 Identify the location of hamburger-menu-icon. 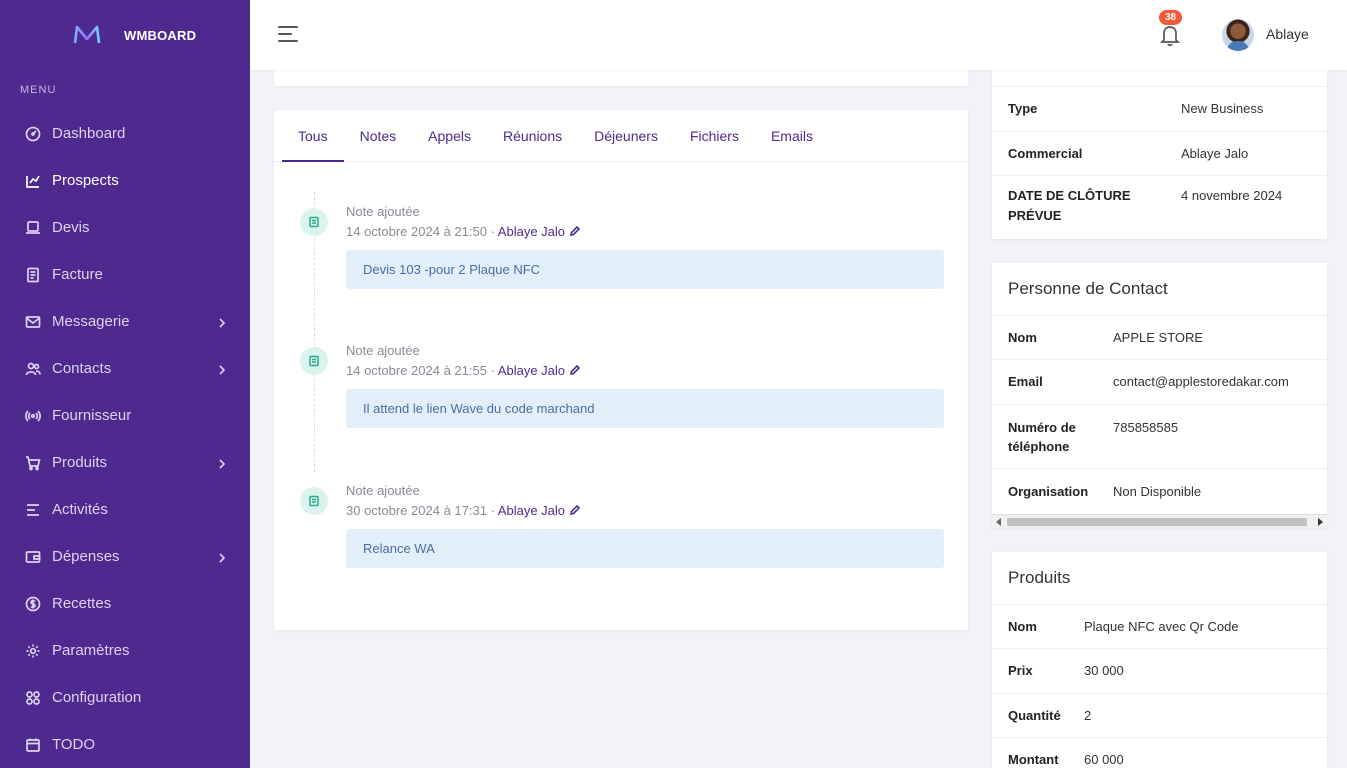
(289, 35).